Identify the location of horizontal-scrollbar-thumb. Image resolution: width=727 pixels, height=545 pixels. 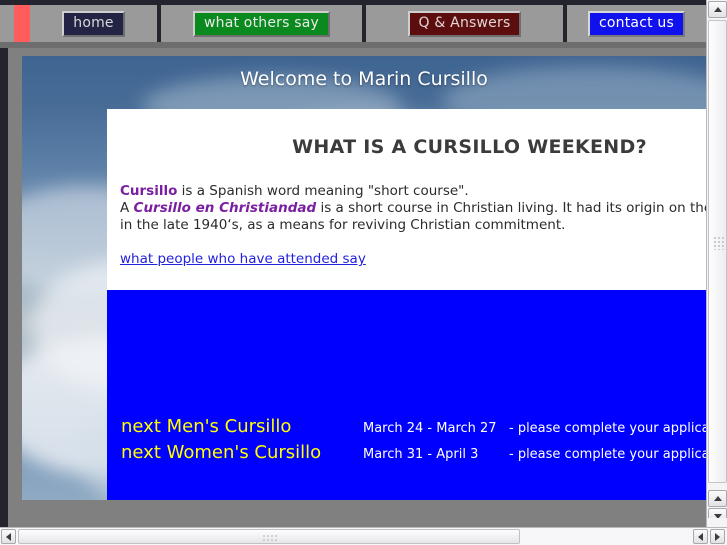
(269, 536).